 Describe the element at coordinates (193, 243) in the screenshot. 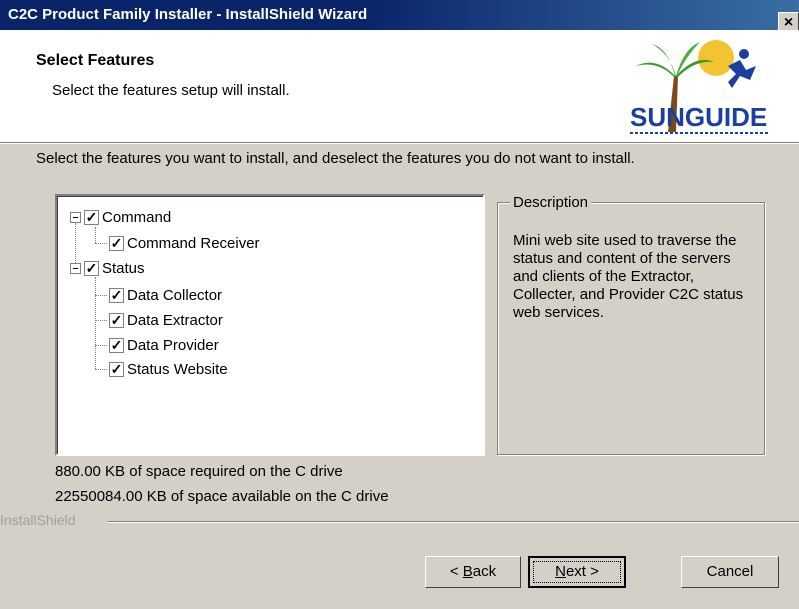

I see `tree-item-label: Command Receiver` at that location.